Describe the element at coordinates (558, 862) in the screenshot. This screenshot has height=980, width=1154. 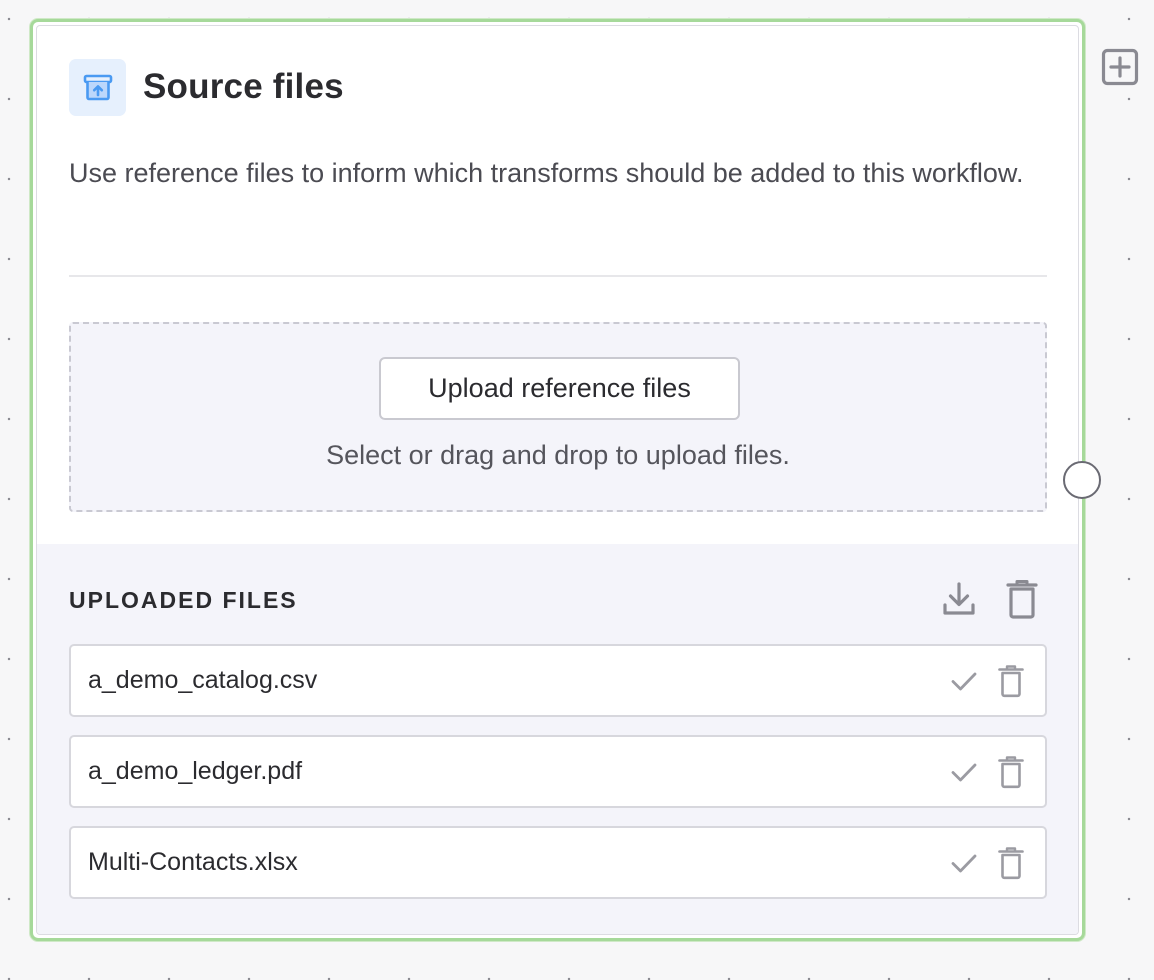
I see `file-row: Multi-Contacts.xlsx` at that location.